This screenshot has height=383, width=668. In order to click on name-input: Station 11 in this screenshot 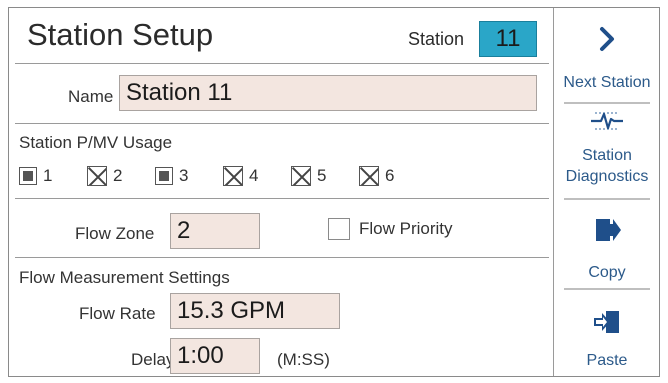, I will do `click(328, 93)`.